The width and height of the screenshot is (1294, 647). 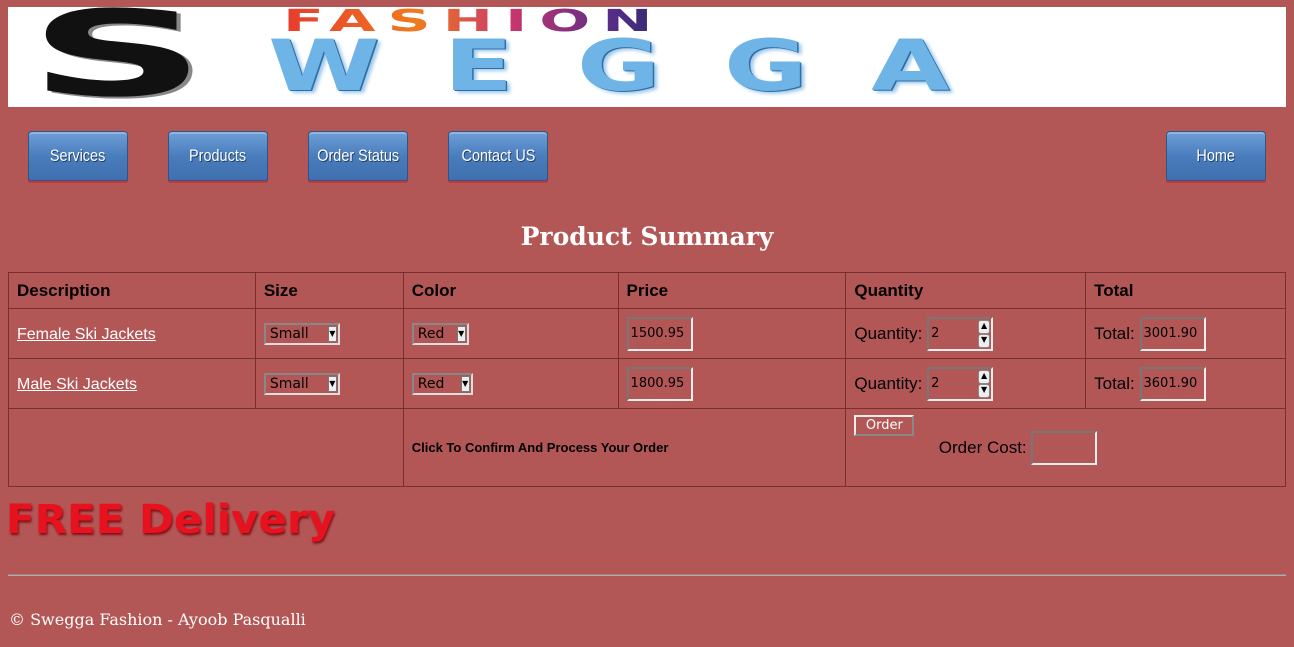 What do you see at coordinates (884, 425) in the screenshot?
I see `order-button: Order` at bounding box center [884, 425].